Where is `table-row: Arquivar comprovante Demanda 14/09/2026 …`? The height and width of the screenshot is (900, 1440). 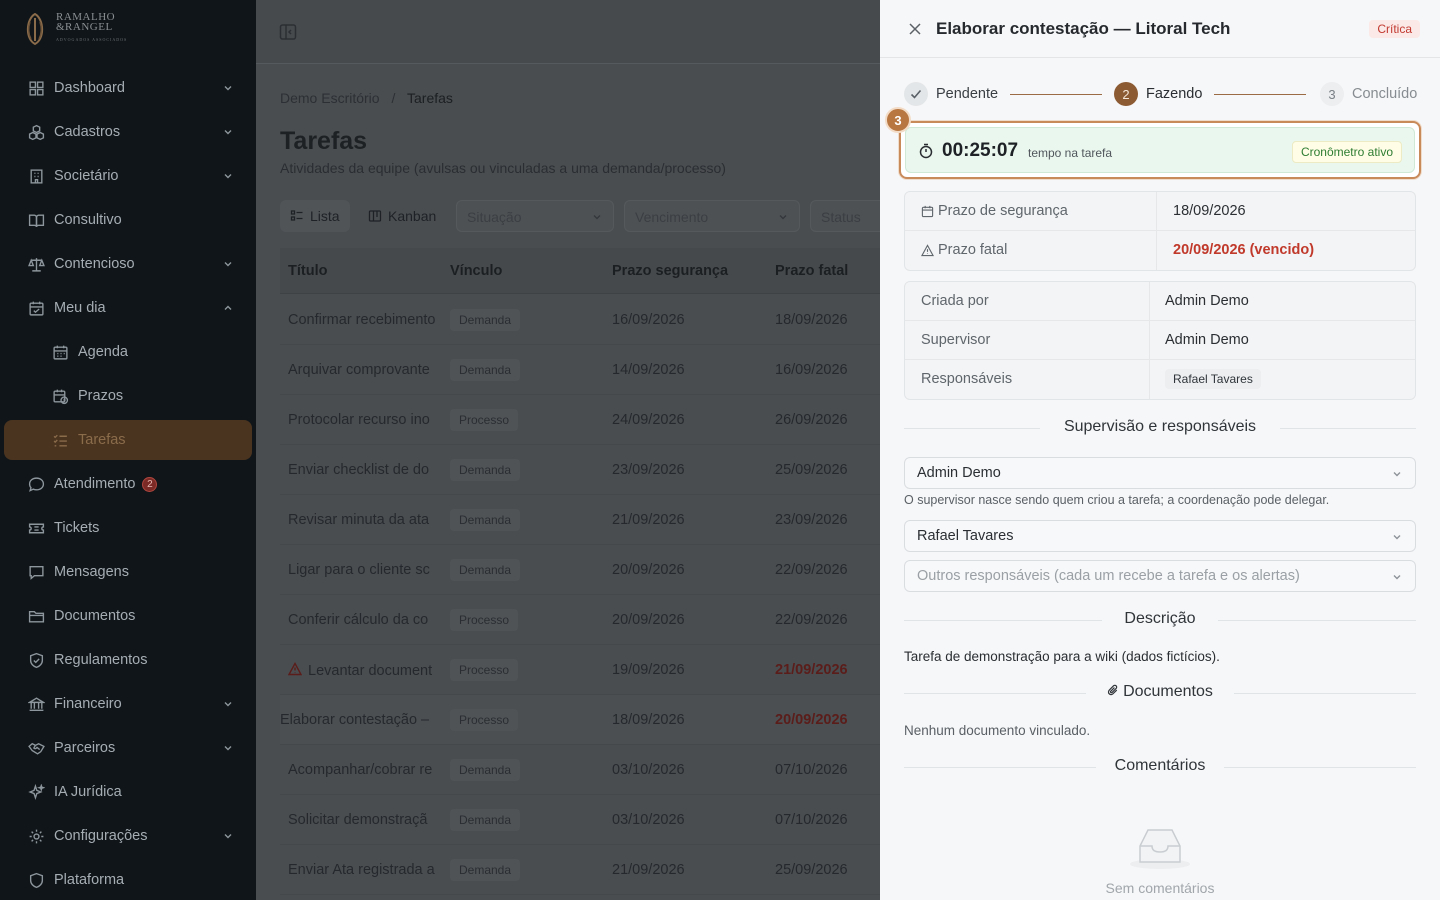 table-row: Arquivar comprovante Demanda 14/09/2026 … is located at coordinates (580, 370).